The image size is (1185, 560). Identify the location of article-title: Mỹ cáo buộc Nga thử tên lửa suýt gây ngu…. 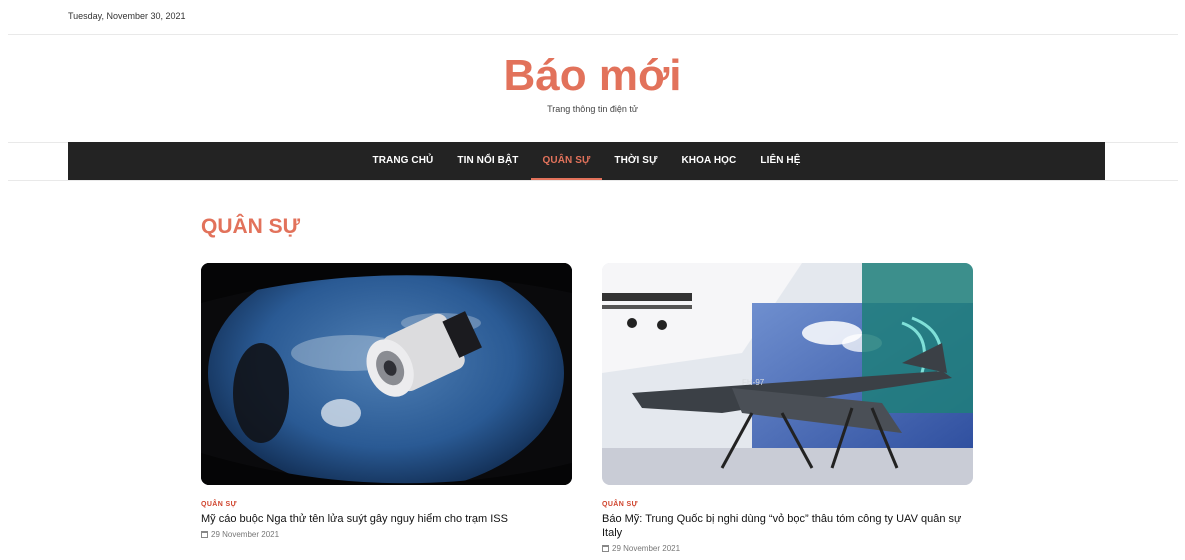
(386, 519).